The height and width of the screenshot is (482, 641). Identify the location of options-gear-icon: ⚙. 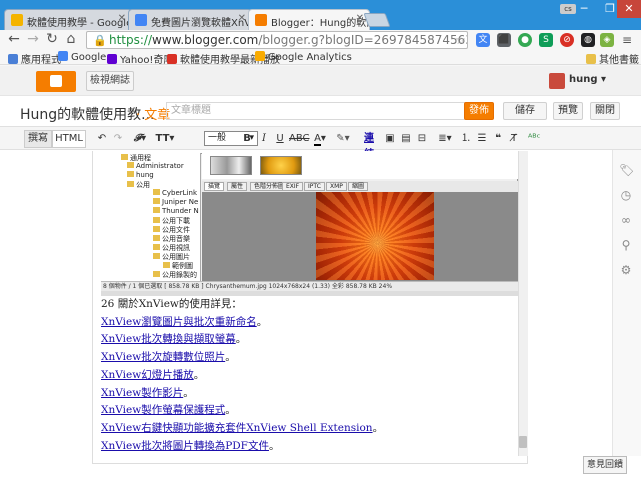
(626, 270).